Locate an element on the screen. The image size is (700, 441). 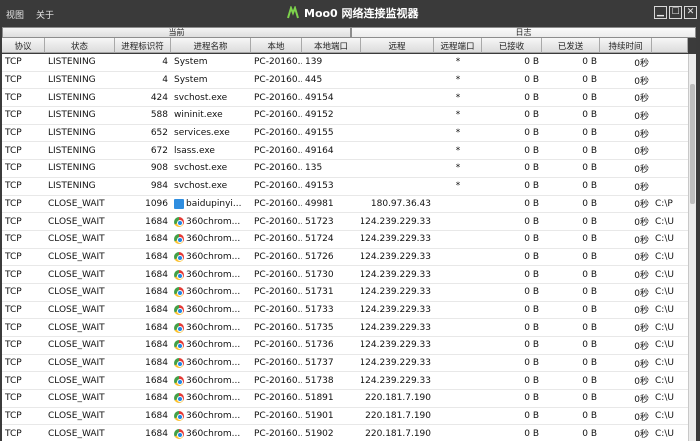
tab-log: 日志 is located at coordinates (523, 32).